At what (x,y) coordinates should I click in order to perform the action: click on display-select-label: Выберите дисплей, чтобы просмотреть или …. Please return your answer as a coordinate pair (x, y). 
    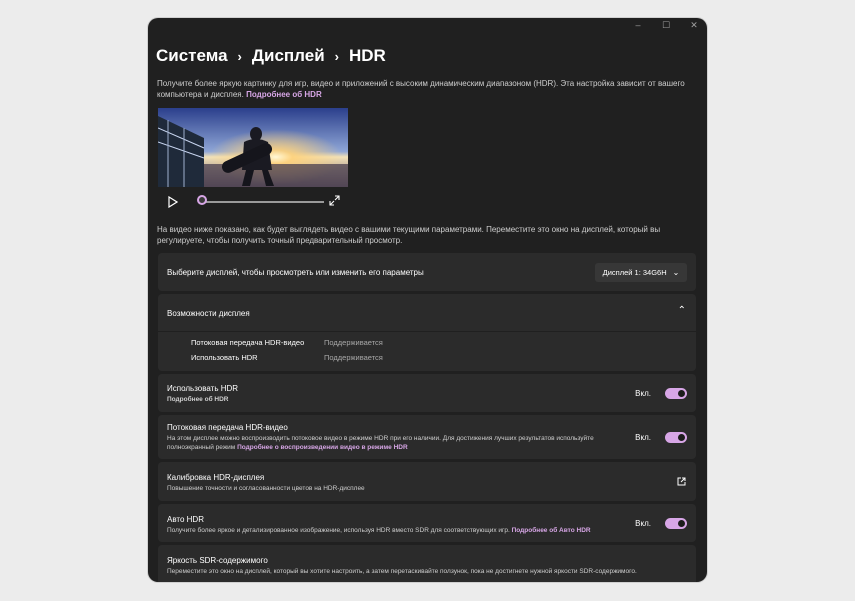
    Looking at the image, I should click on (295, 272).